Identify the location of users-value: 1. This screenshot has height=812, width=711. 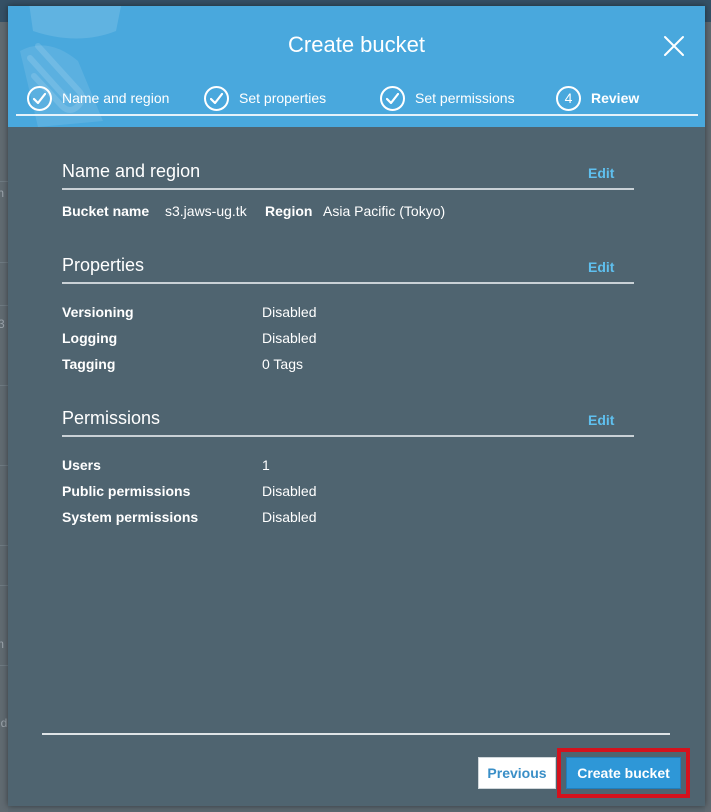
(266, 465).